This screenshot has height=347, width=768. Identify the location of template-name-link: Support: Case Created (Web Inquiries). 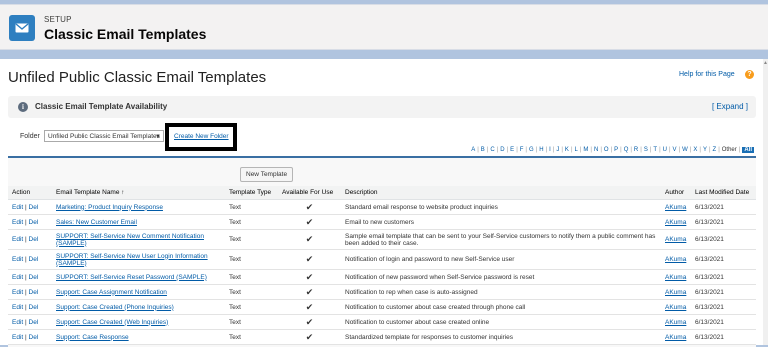
(112, 322).